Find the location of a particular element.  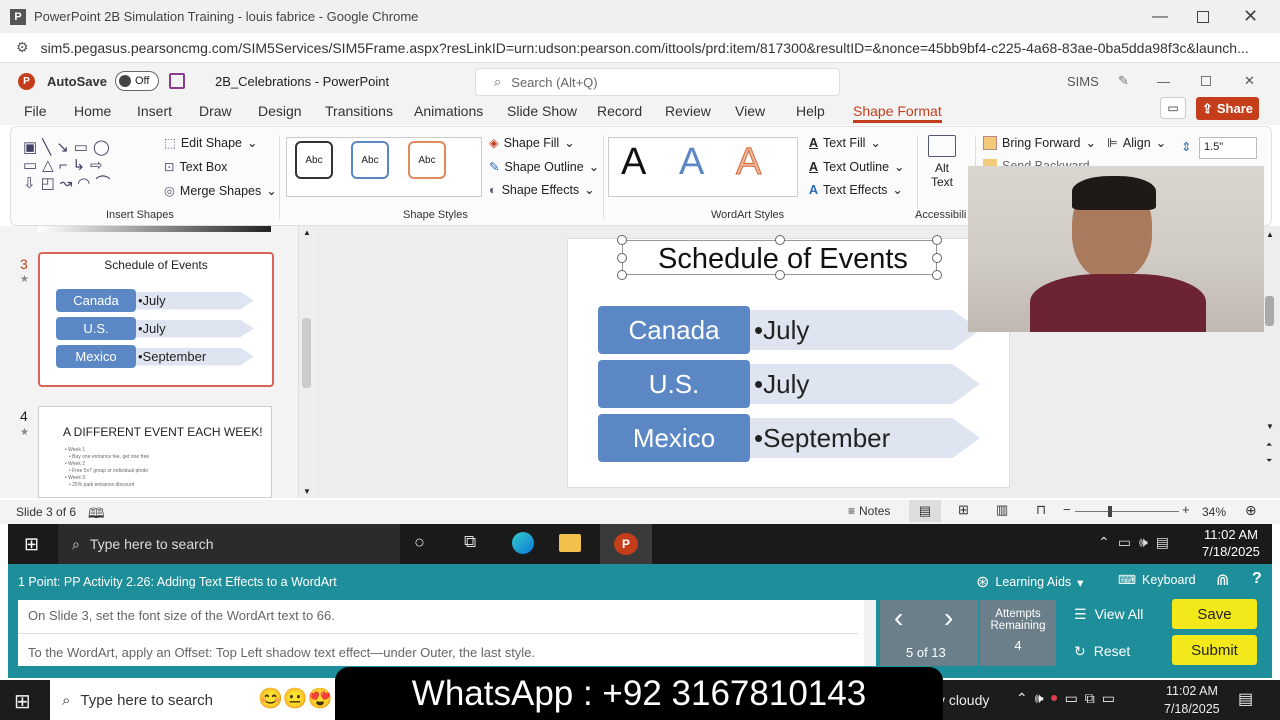

shape-style-2: Abc is located at coordinates (370, 160).